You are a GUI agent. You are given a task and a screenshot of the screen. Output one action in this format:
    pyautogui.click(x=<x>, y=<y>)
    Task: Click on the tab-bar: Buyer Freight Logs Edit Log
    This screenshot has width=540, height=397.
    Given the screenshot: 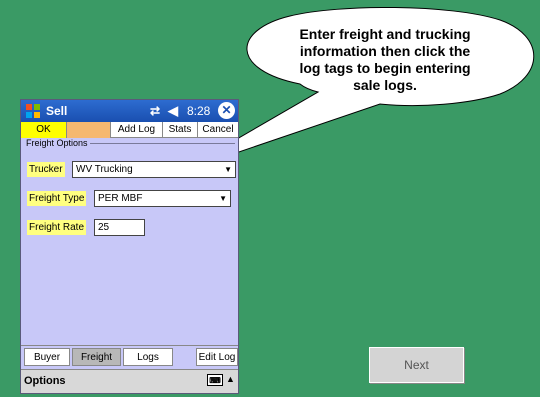 What is the action you would take?
    pyautogui.click(x=129, y=355)
    